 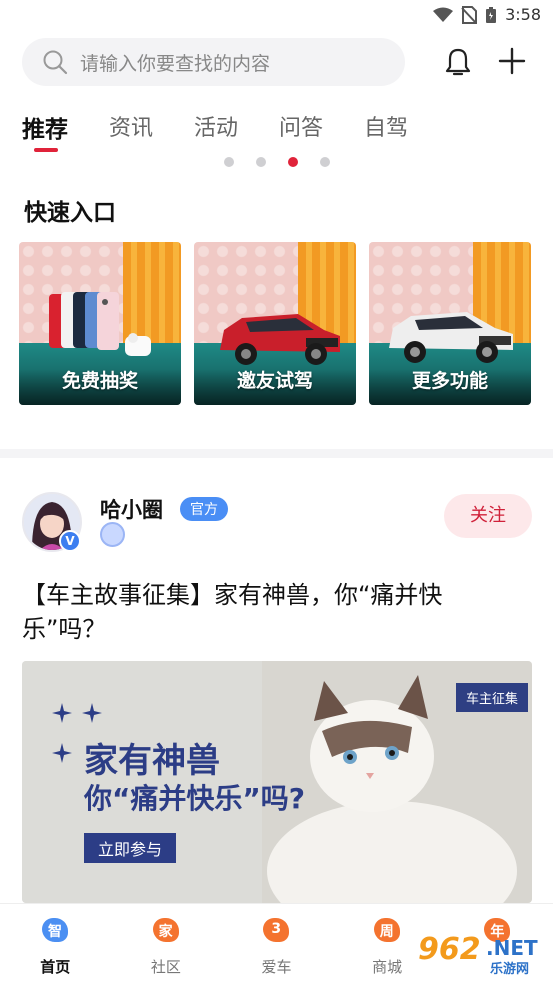 I want to click on carousel-dot-active, so click(x=293, y=162).